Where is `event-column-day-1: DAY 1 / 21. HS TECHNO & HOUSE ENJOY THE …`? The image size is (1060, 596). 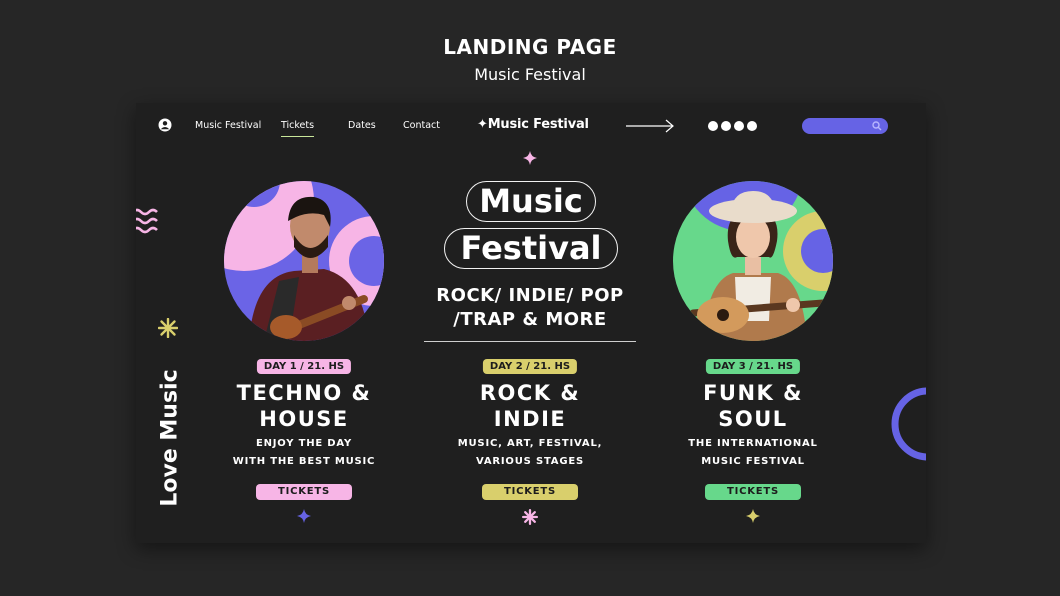 event-column-day-1: DAY 1 / 21. HS TECHNO & HOUSE ENJOY THE … is located at coordinates (304, 352).